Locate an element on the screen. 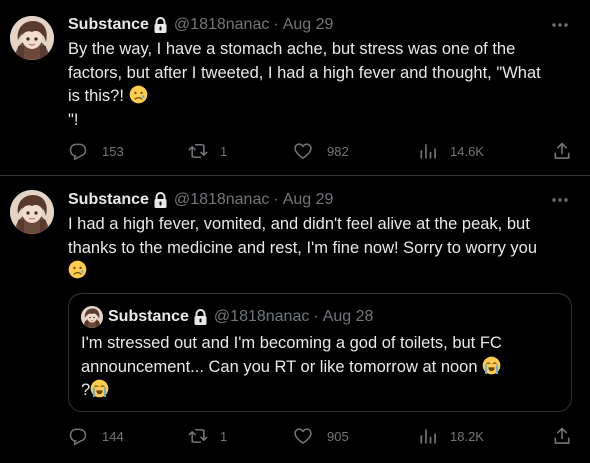 This screenshot has height=463, width=590. tweet-actions: 144 1 905 18.2K is located at coordinates (320, 436).